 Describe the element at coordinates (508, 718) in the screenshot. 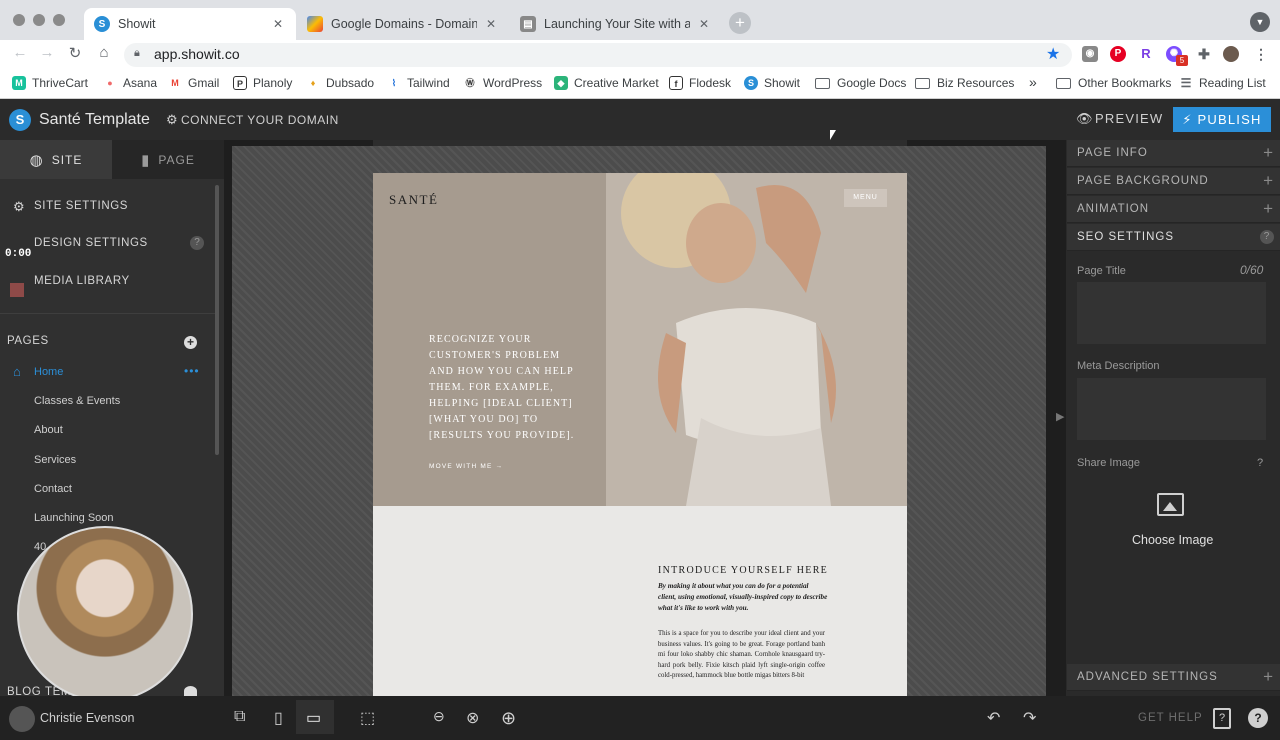

I see `zoom-in-icon: ⊕` at that location.